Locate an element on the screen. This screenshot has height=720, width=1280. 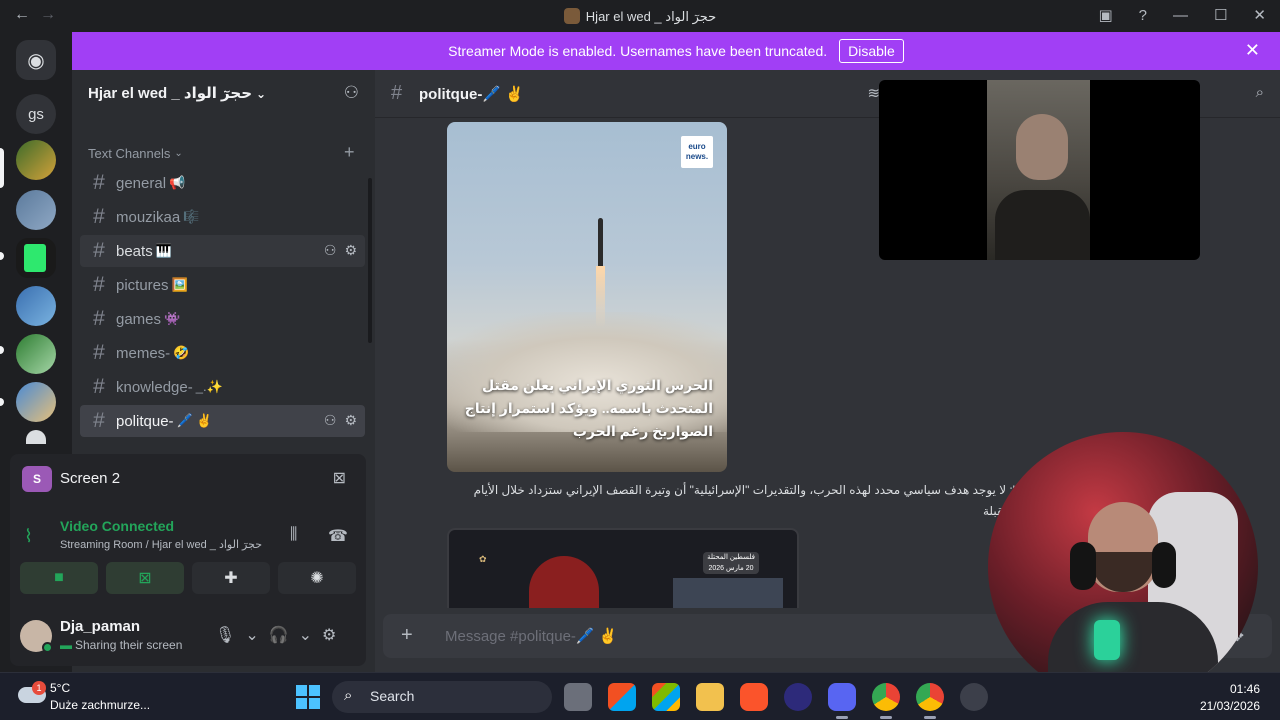
microphone is located at coordinates (1107, 640).